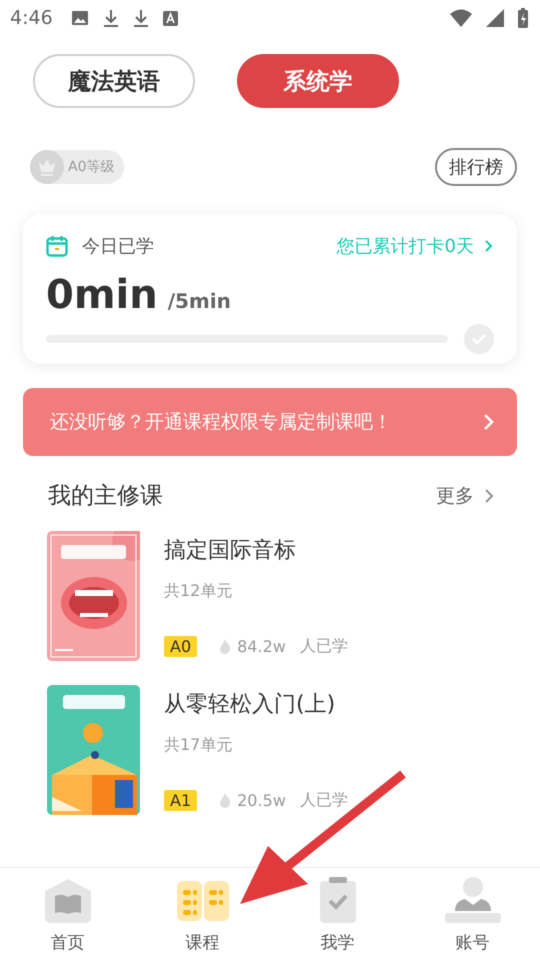 The height and width of the screenshot is (960, 540). Describe the element at coordinates (199, 745) in the screenshot. I see `unit-count: 共17单元` at that location.